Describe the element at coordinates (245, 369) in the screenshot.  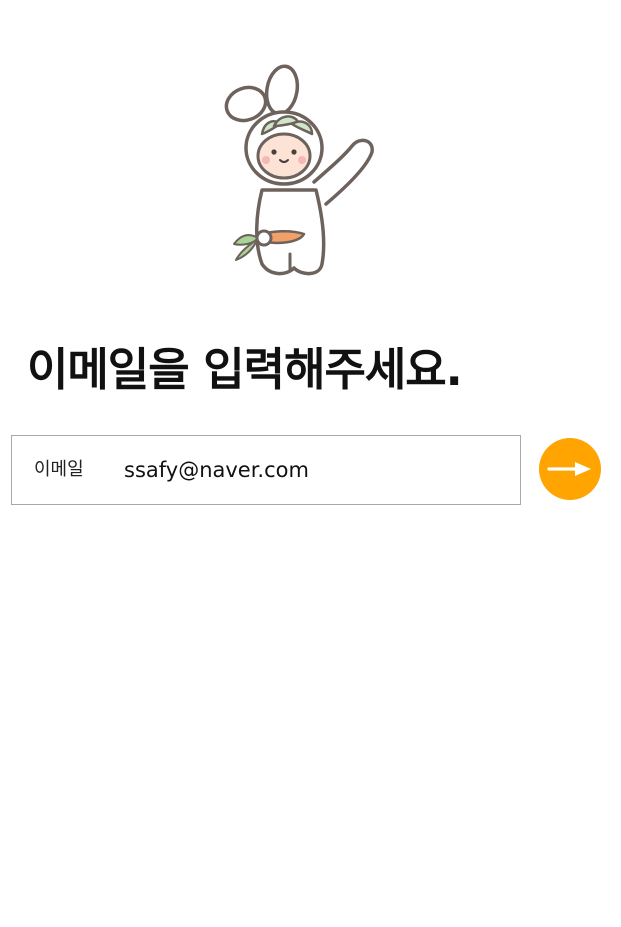
I see `page-title: 이메일을 입력해주세요.` at that location.